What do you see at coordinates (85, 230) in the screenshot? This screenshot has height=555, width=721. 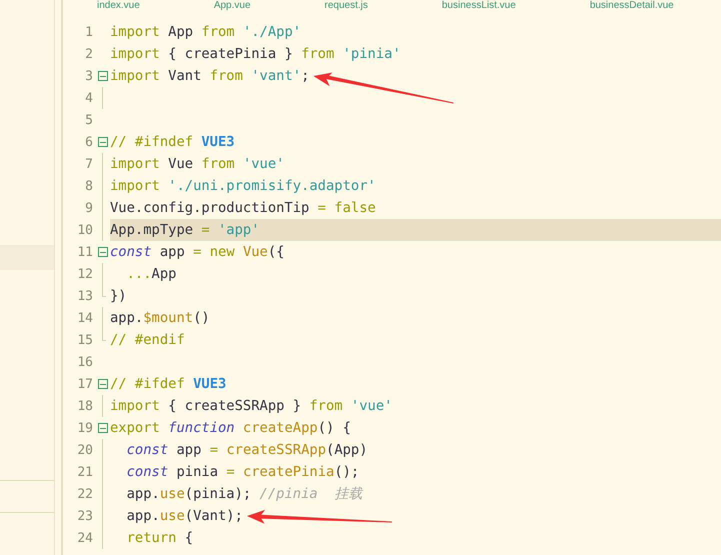 I see `line-number: 10` at bounding box center [85, 230].